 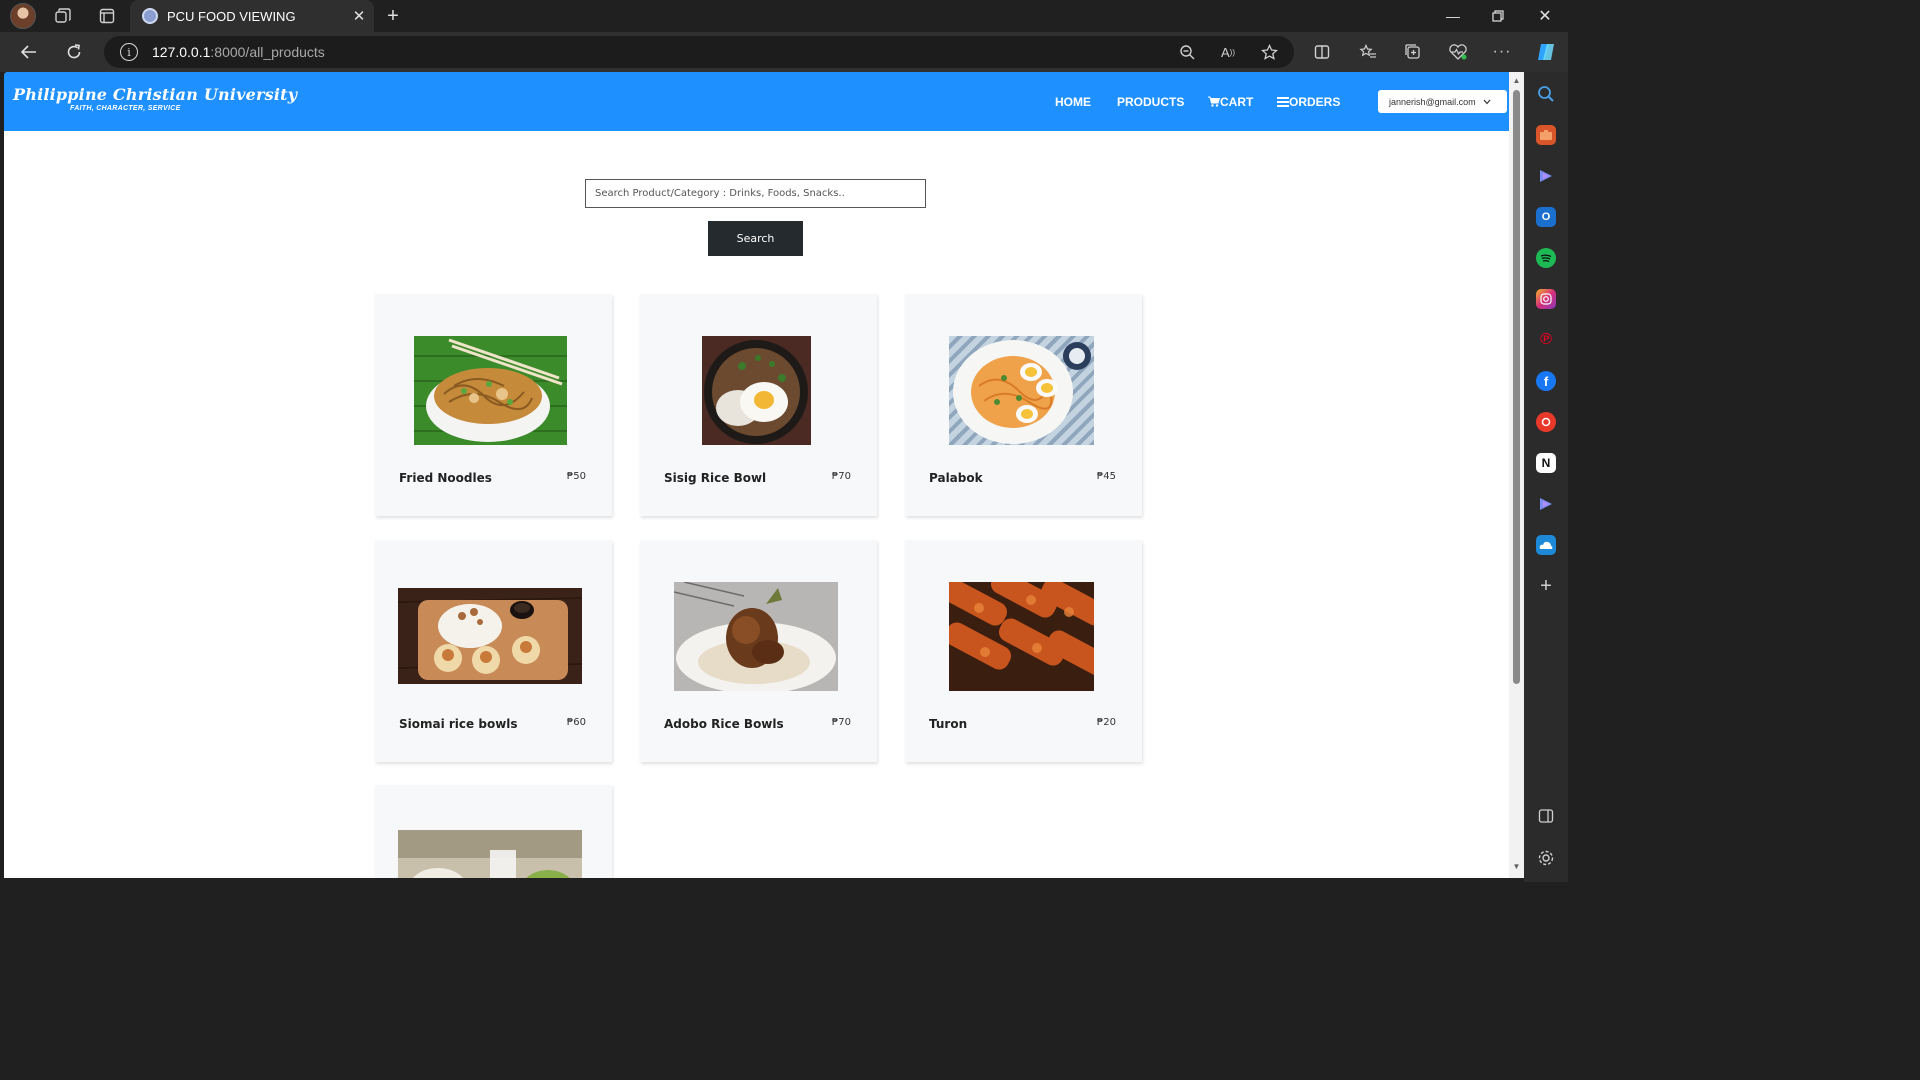 What do you see at coordinates (1214, 101) in the screenshot?
I see `cart-icon` at bounding box center [1214, 101].